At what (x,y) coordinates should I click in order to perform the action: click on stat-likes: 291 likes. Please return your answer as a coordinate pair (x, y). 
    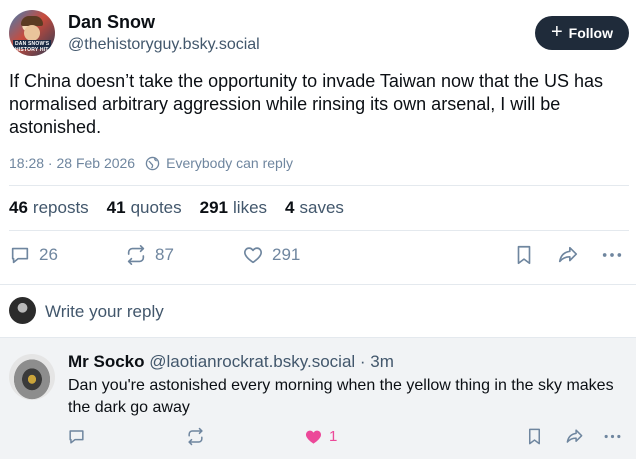
    Looking at the image, I should click on (233, 208).